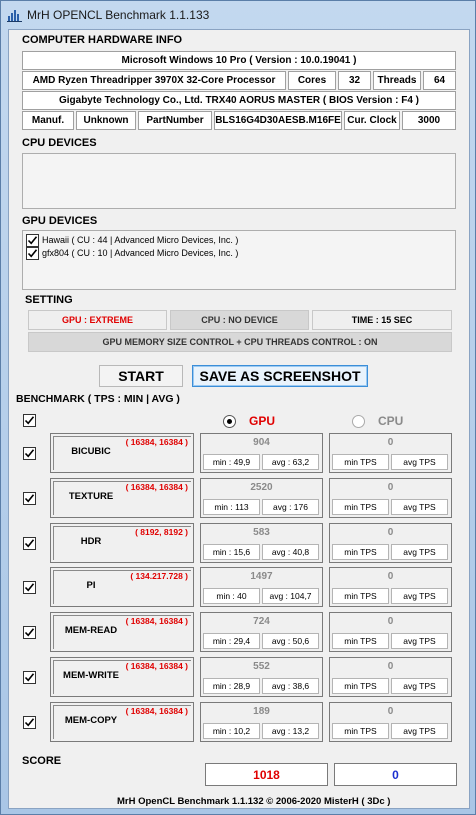  Describe the element at coordinates (91, 541) in the screenshot. I see `benchmark-name: HDR` at that location.